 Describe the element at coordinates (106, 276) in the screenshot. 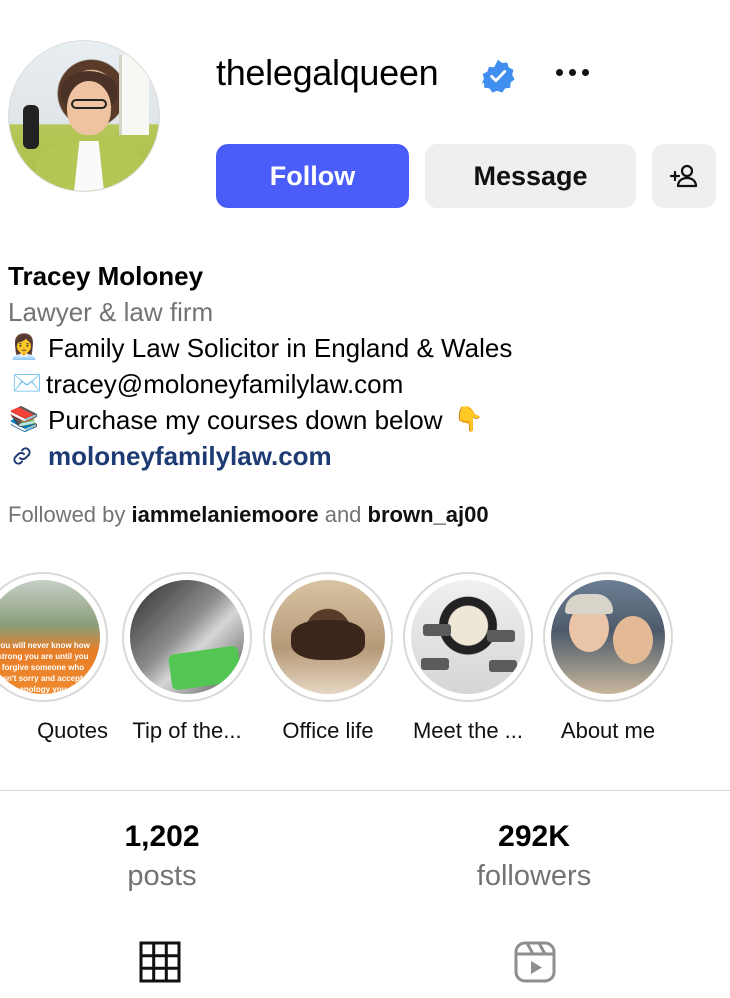

I see `profile-name: Tracey Moloney` at that location.